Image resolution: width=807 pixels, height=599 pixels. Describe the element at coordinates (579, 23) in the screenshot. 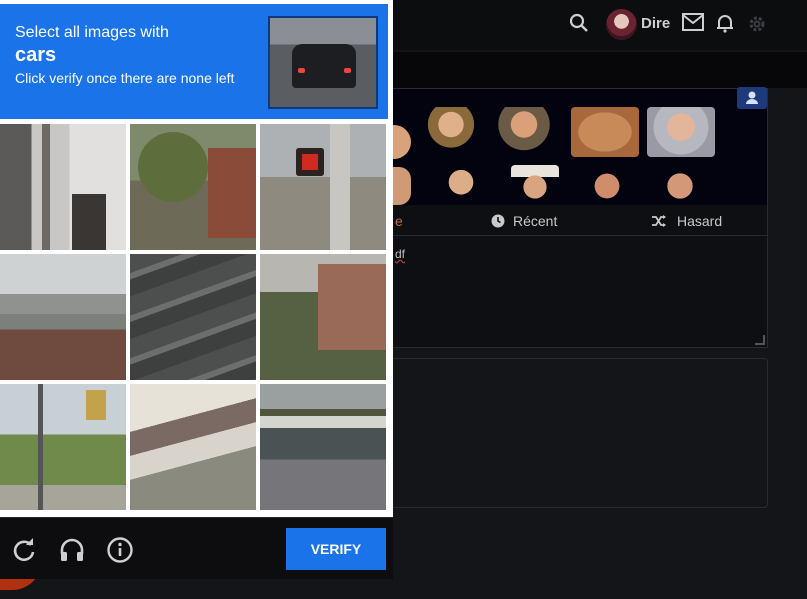

I see `search-icon` at that location.